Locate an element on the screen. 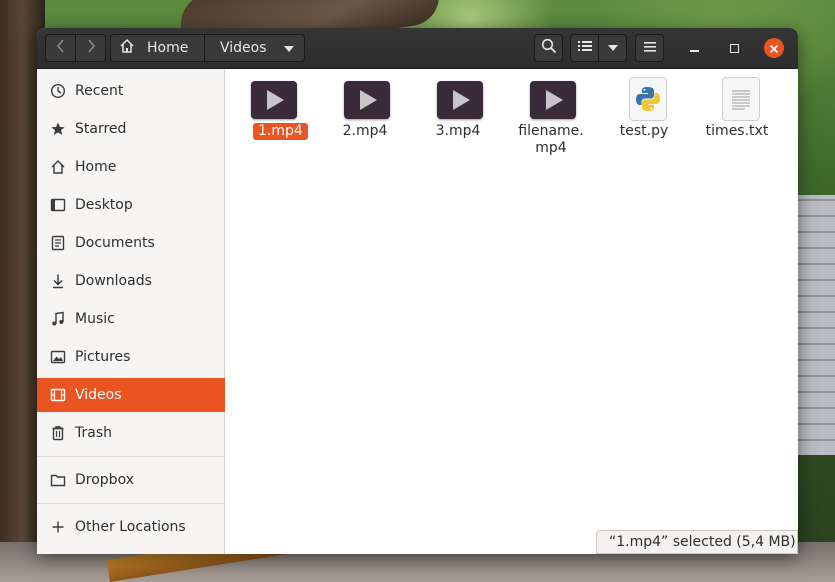 This screenshot has width=835, height=582. sidebar-item-label: Dropbox is located at coordinates (104, 480).